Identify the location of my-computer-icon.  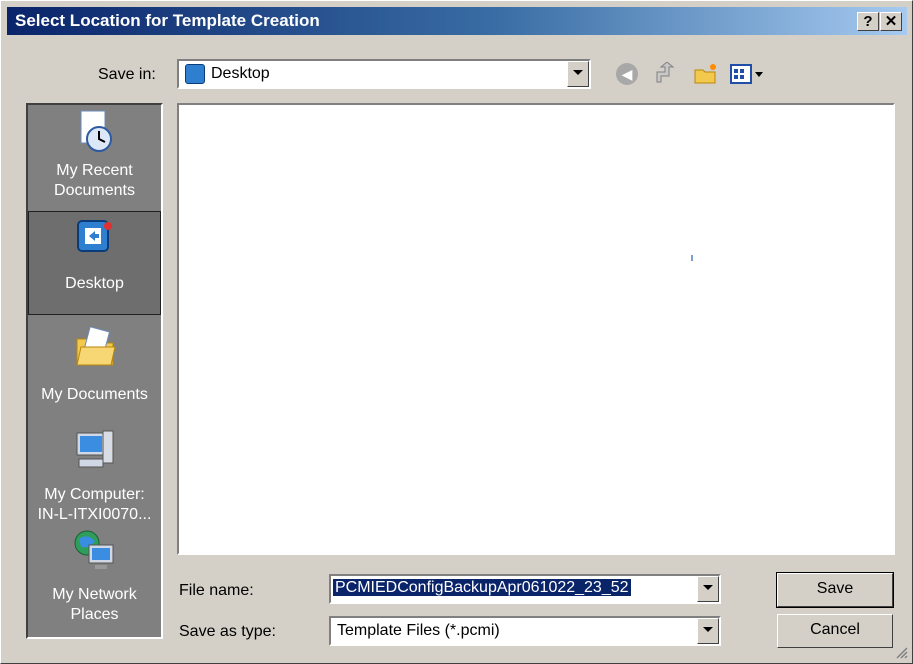
(94, 451).